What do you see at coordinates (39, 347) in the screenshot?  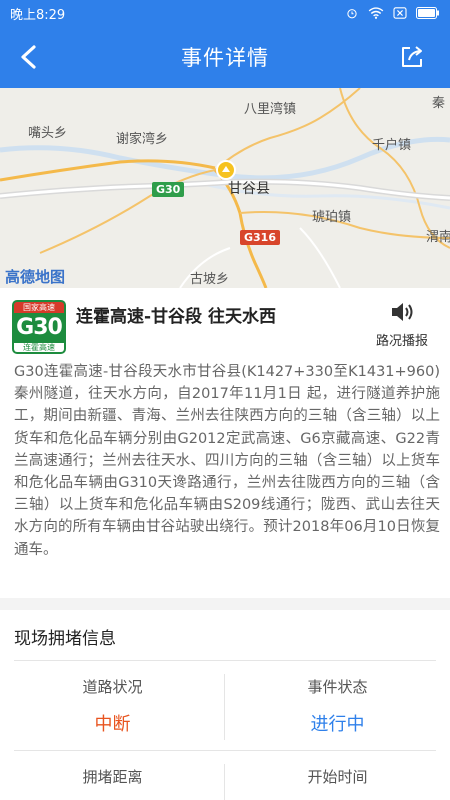 I see `shield-bottom-text: 连霍高速` at bounding box center [39, 347].